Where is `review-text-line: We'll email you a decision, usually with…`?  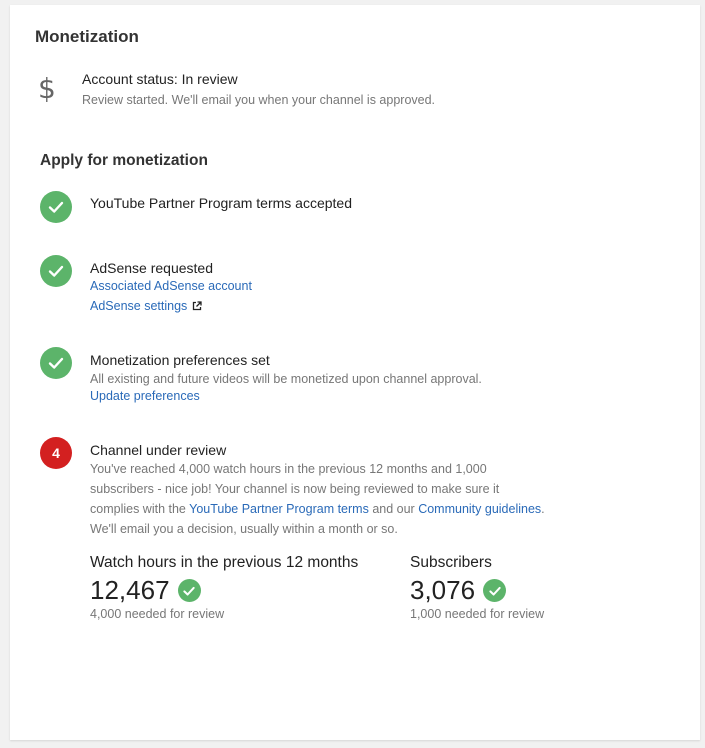
review-text-line: We'll email you a decision, usually with… is located at coordinates (244, 529).